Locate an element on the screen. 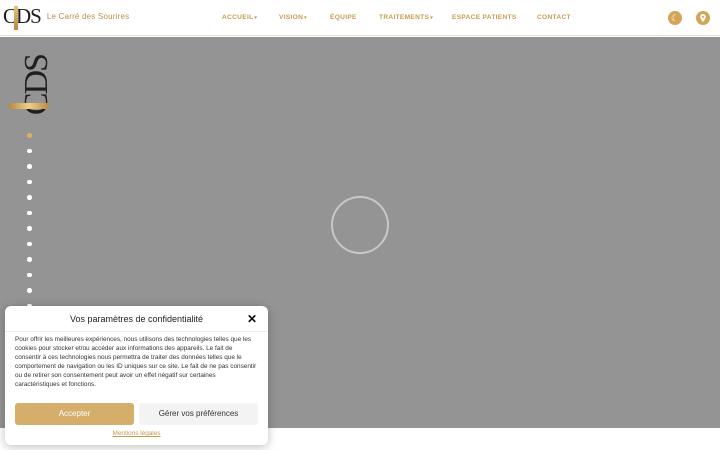 The height and width of the screenshot is (450, 720). legal-notice-link: Mentions légales is located at coordinates (136, 433).